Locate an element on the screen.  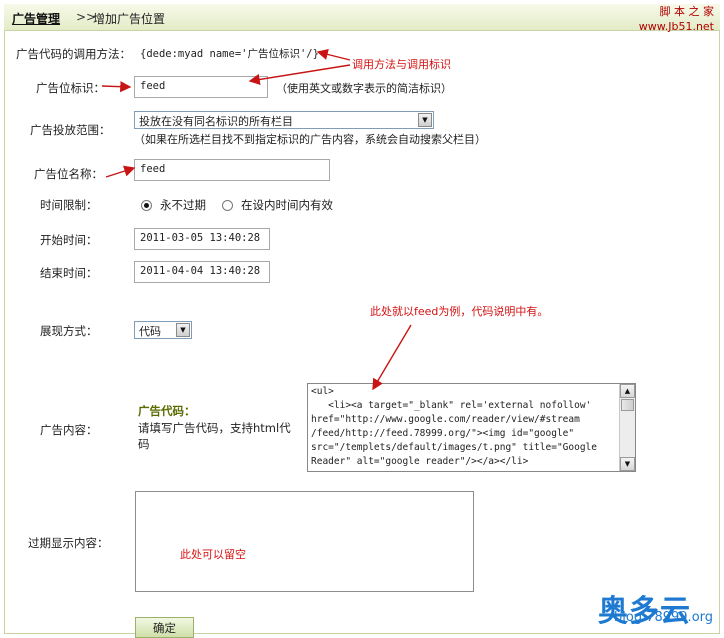
arrow-to-code is located at coordinates (392, 357).